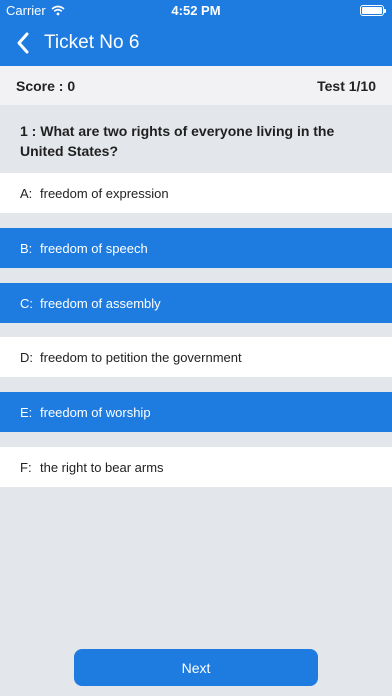 Image resolution: width=392 pixels, height=696 pixels. What do you see at coordinates (92, 42) in the screenshot?
I see `page-title: Ticket No 6` at bounding box center [92, 42].